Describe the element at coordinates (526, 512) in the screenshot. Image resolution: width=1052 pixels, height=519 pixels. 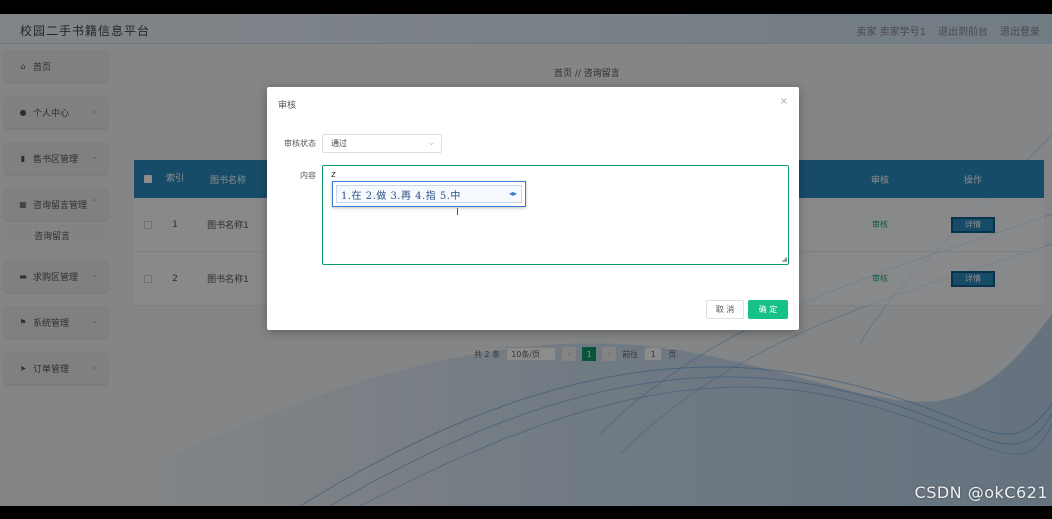
I see `screen-bottom-border` at that location.